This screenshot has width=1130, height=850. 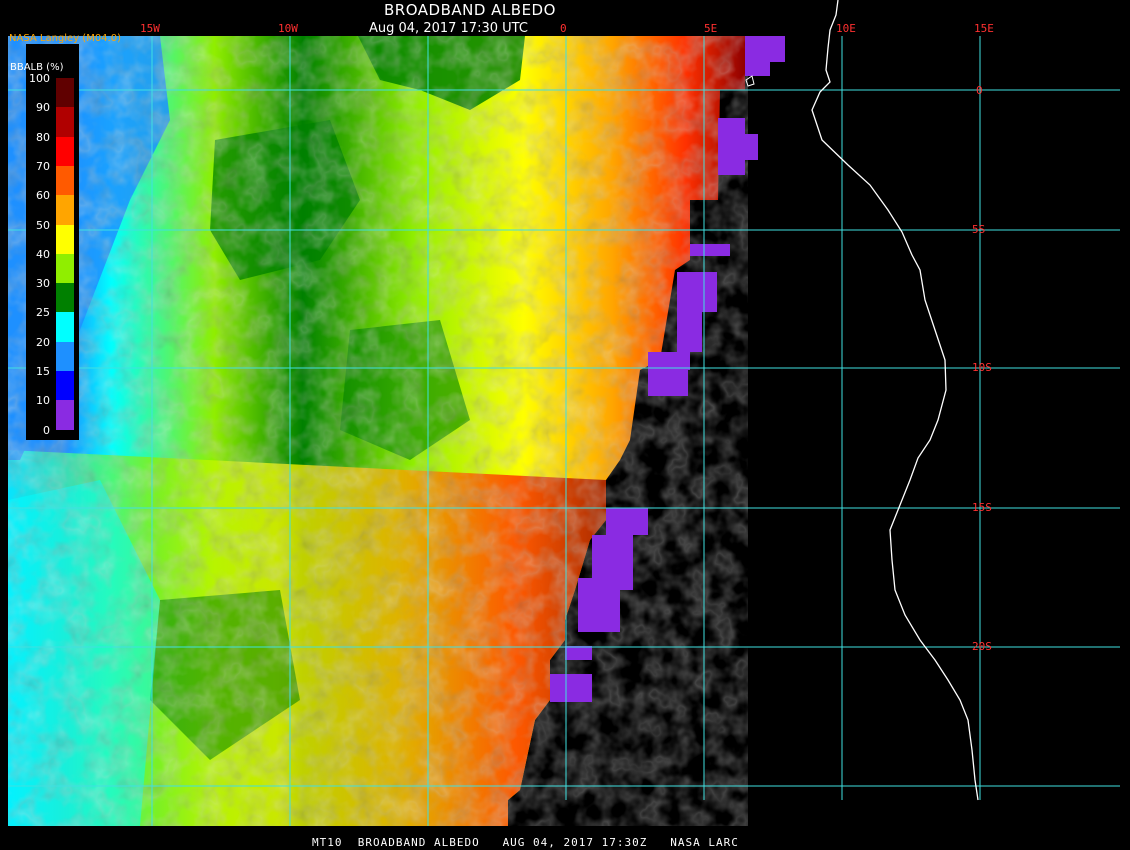 I want to click on latitude-label: 5S, so click(x=979, y=229).